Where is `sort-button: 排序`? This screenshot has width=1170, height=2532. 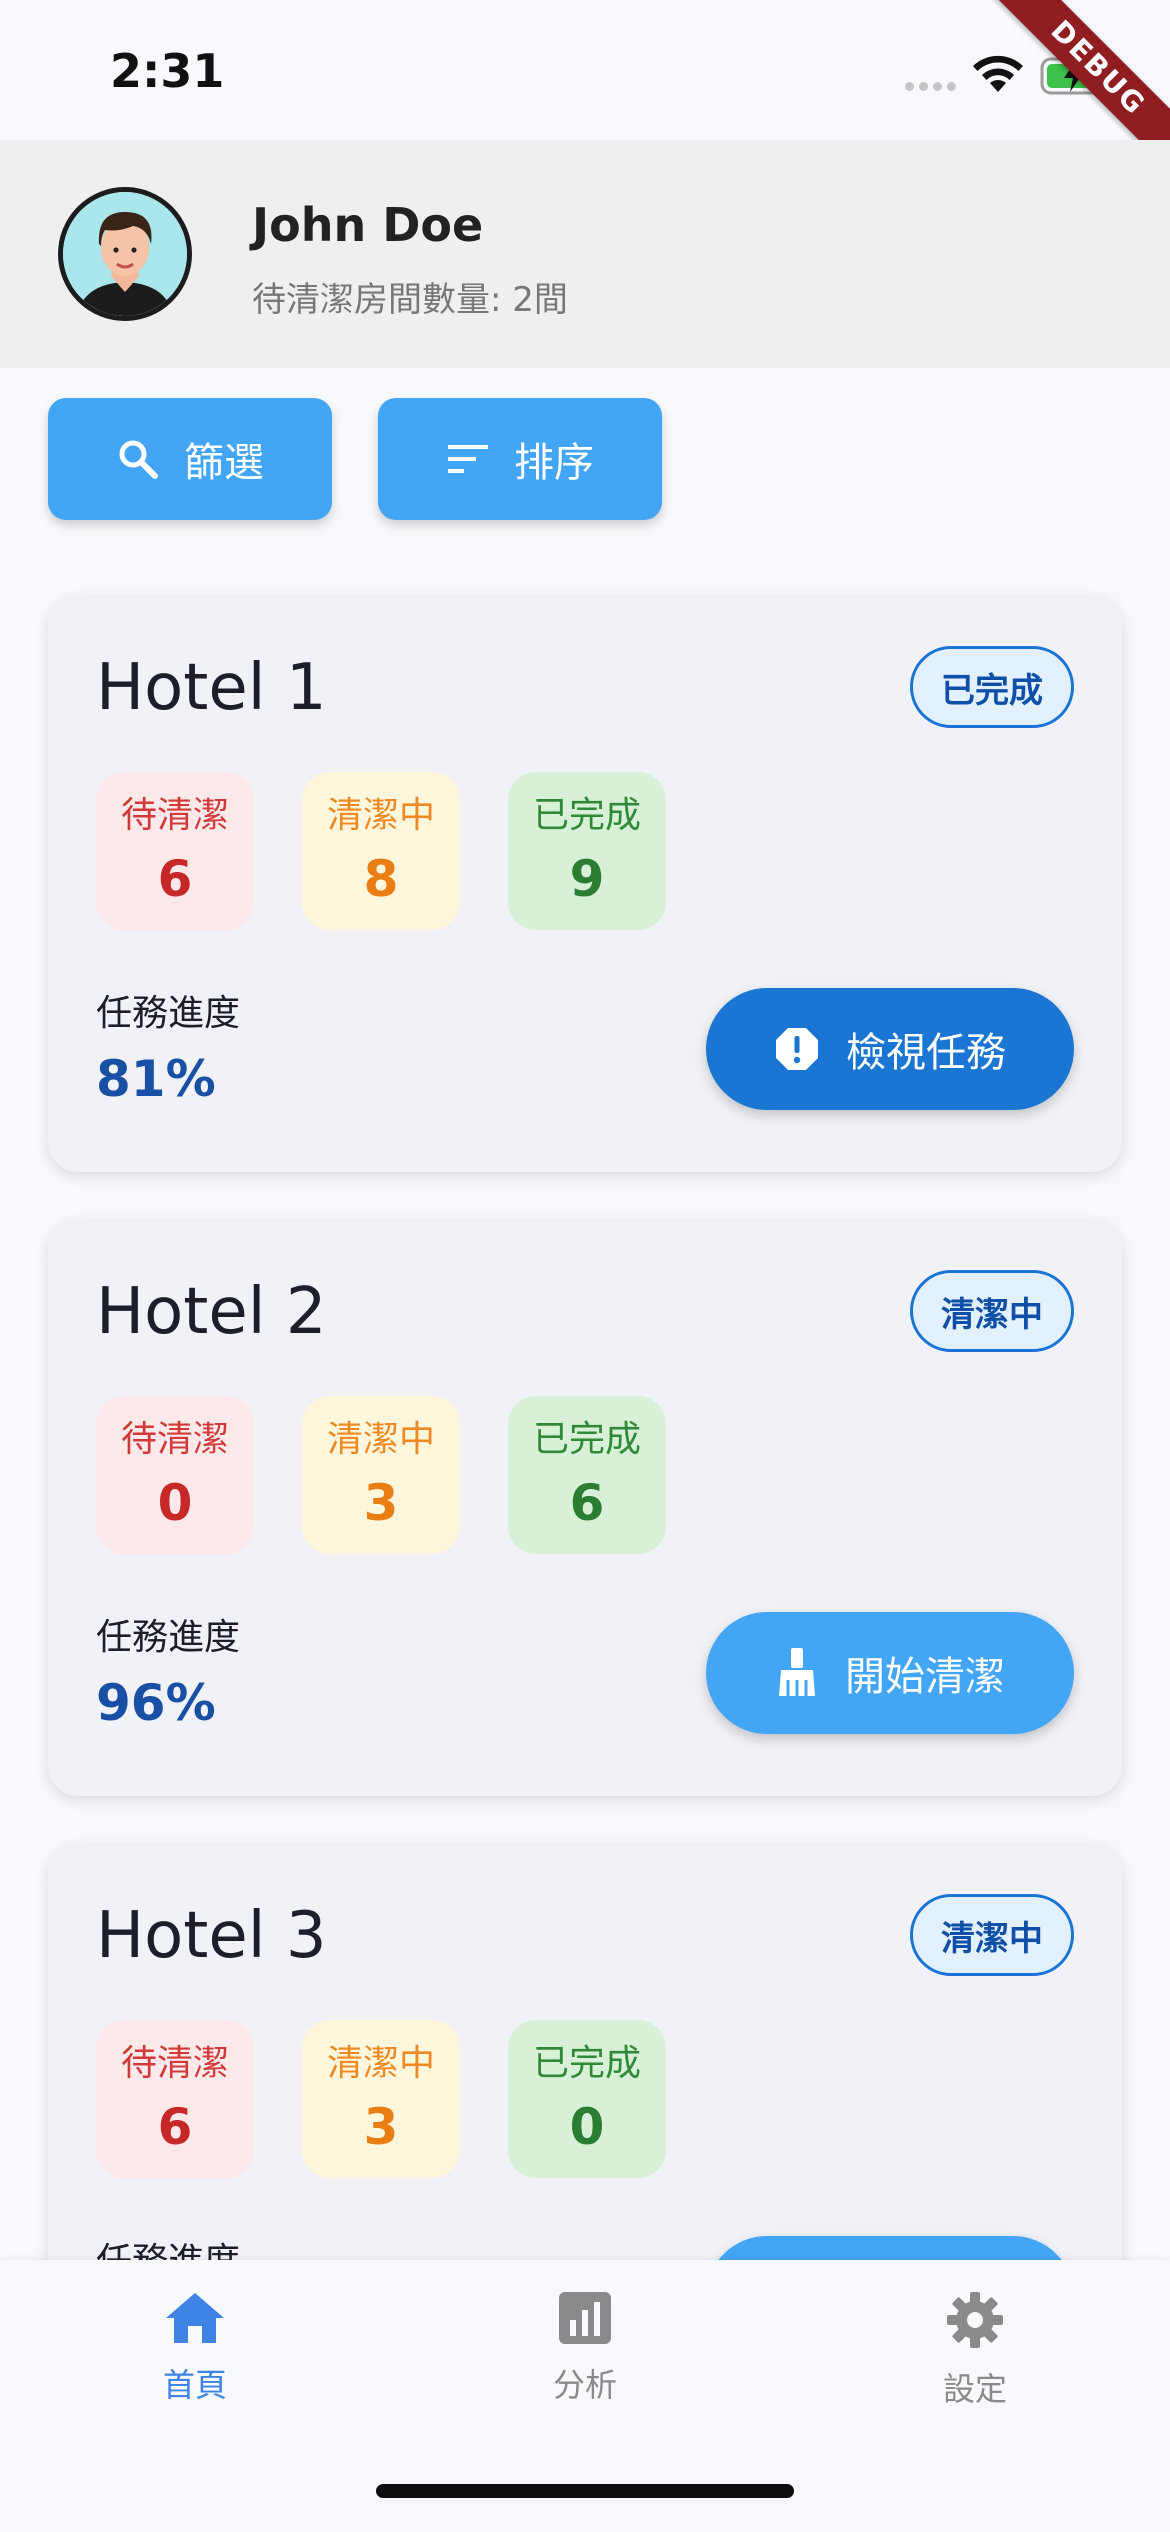 sort-button: 排序 is located at coordinates (520, 459).